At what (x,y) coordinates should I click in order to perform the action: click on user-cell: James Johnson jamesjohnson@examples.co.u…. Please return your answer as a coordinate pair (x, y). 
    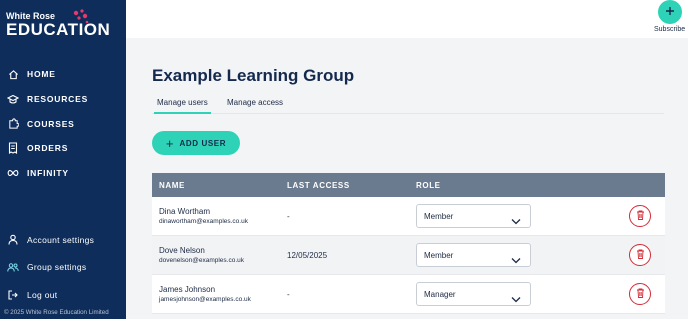
    Looking at the image, I should click on (205, 294).